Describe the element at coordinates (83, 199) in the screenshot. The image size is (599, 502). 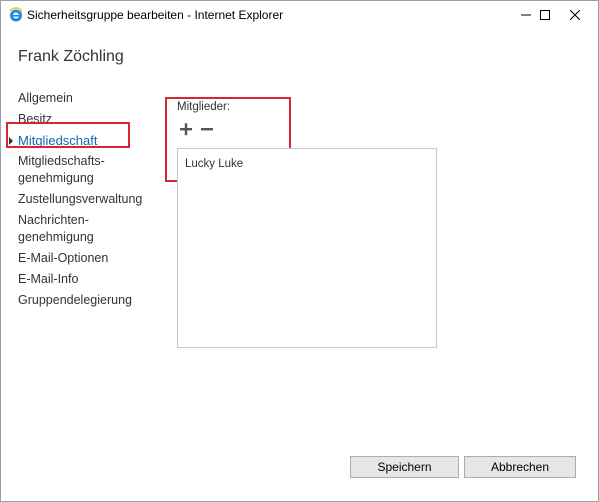
I see `nav-item-zustellungsverwaltung: Zustellungsverwaltung` at that location.